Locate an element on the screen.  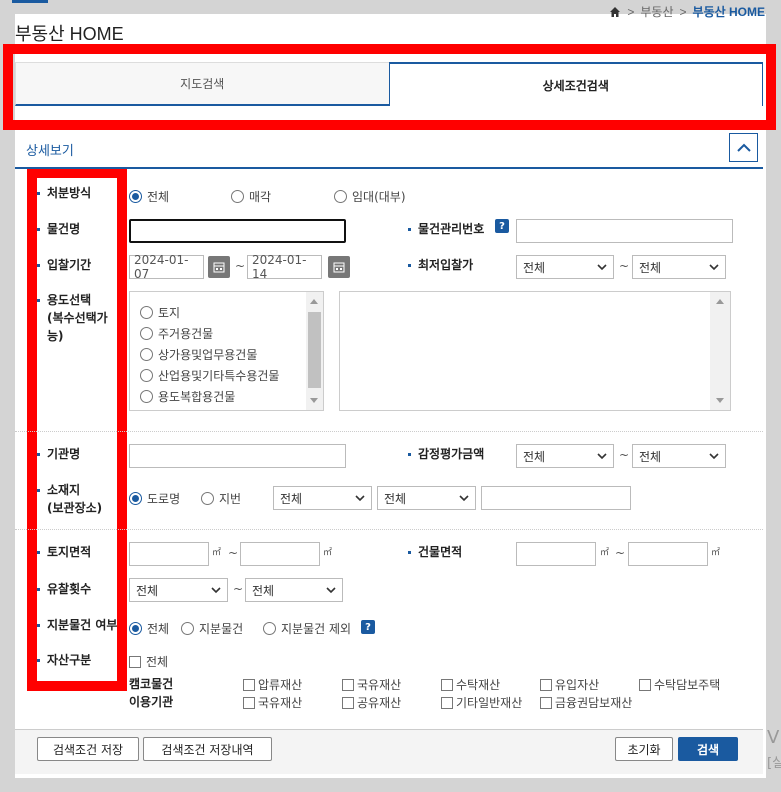
bid-start-date-input: 2024-01-07 is located at coordinates (166, 267).